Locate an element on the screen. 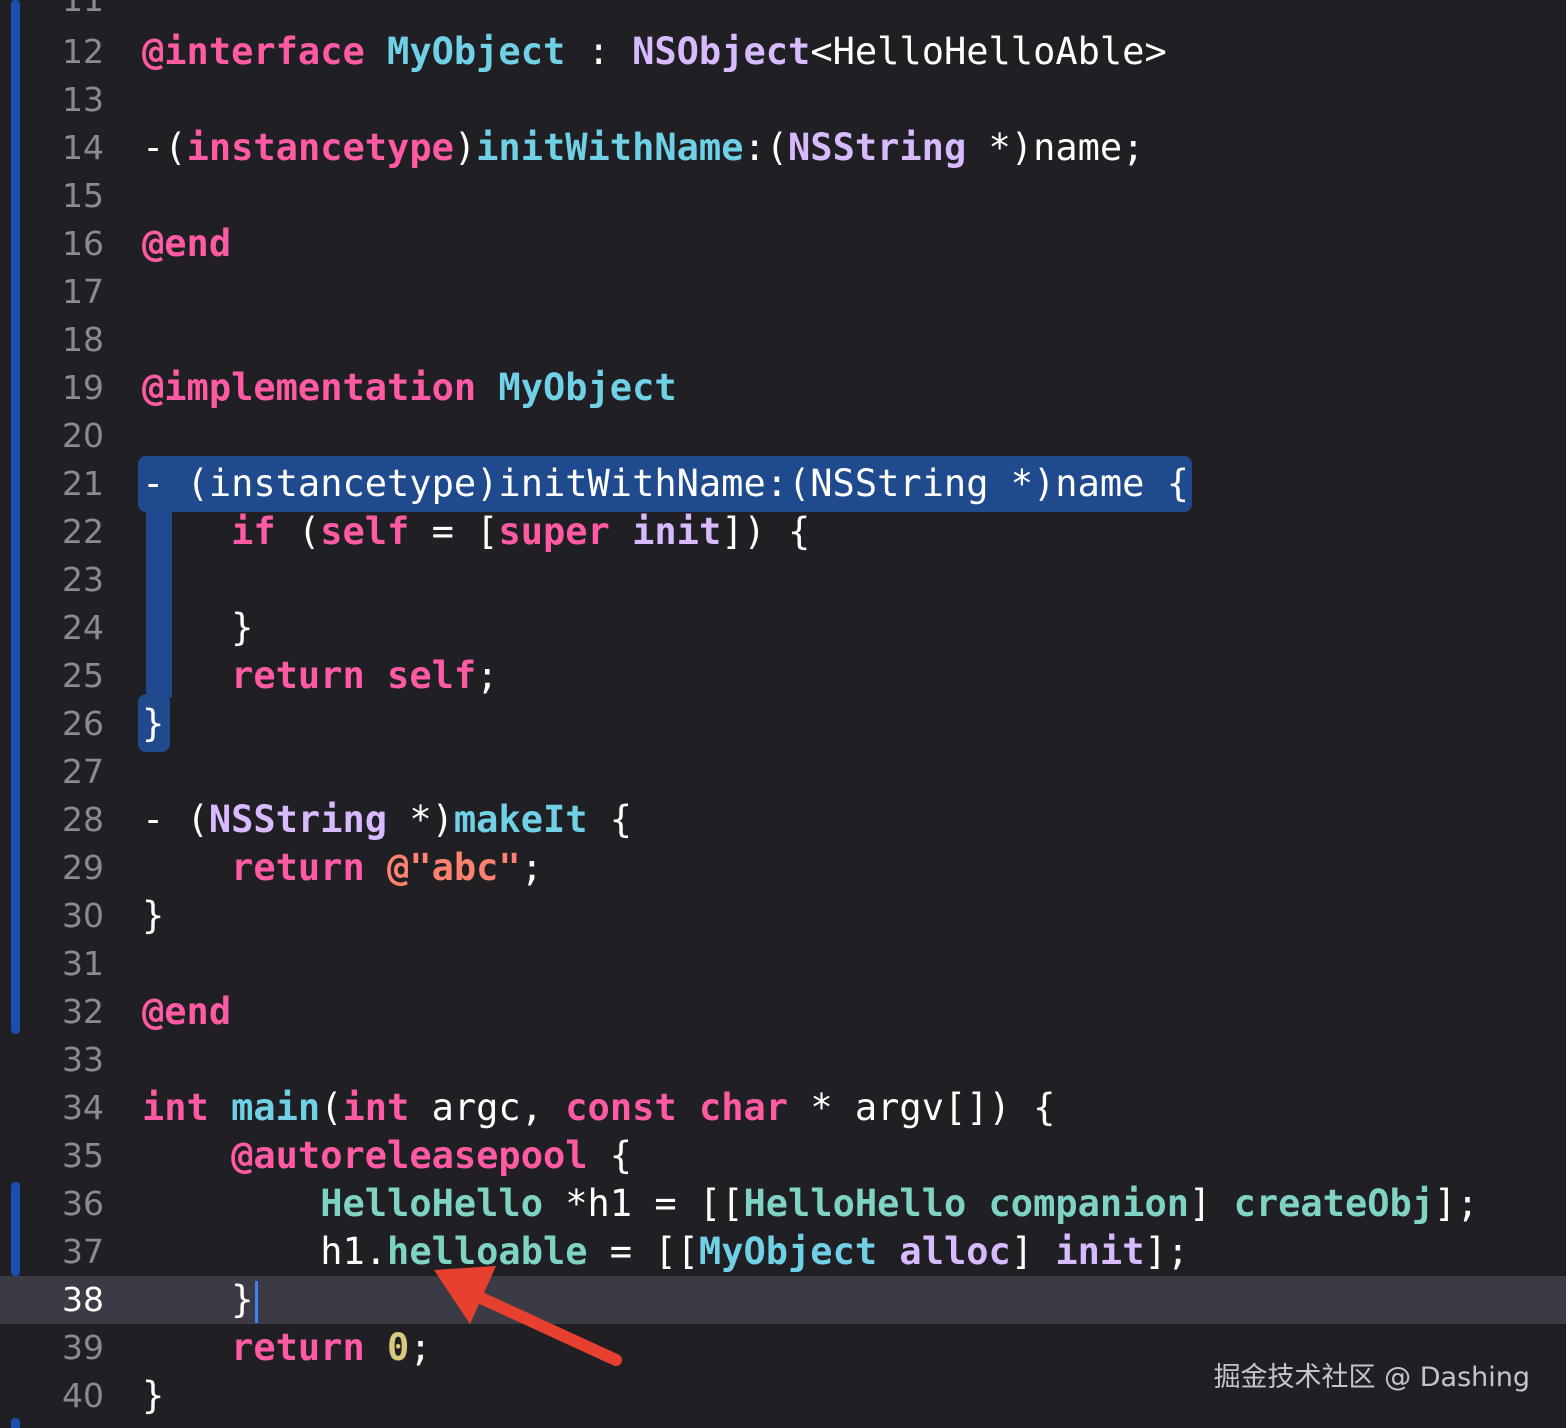 Image resolution: width=1566 pixels, height=1428 pixels. code-token: -( is located at coordinates (164, 147).